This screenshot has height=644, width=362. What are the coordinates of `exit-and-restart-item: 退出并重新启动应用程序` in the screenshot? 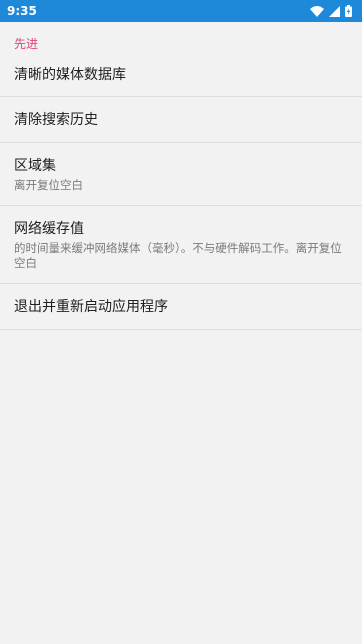 It's located at (181, 307).